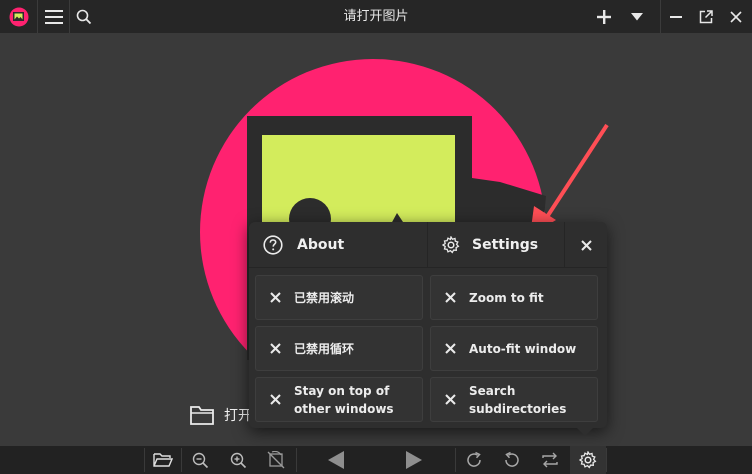 The height and width of the screenshot is (474, 752). I want to click on loop-toggle: 已禁用循环, so click(339, 348).